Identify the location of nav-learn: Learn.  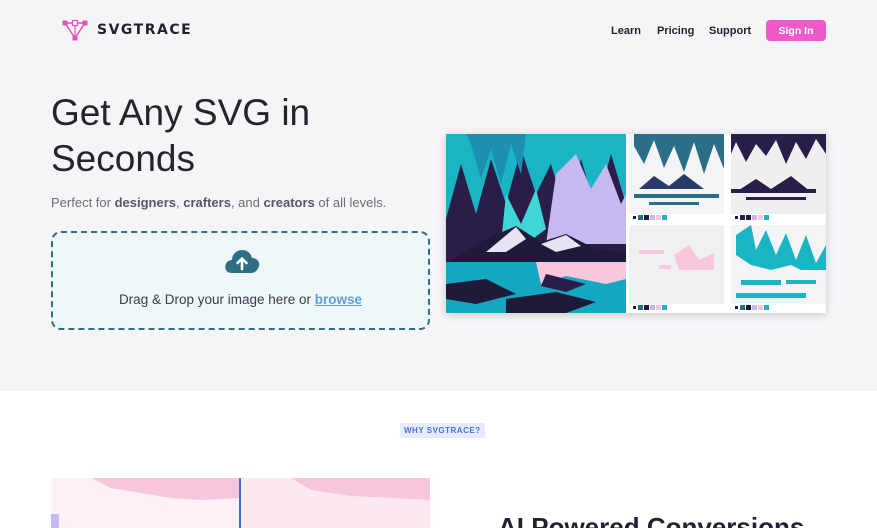
(626, 31).